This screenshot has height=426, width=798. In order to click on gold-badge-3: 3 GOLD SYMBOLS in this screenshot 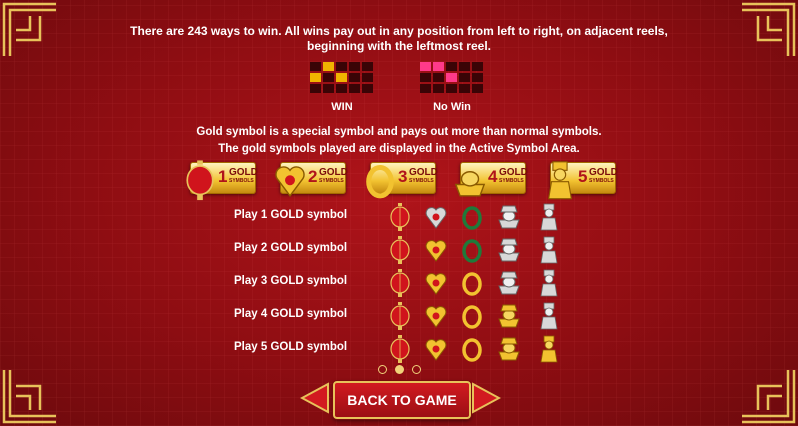, I will do `click(402, 180)`.